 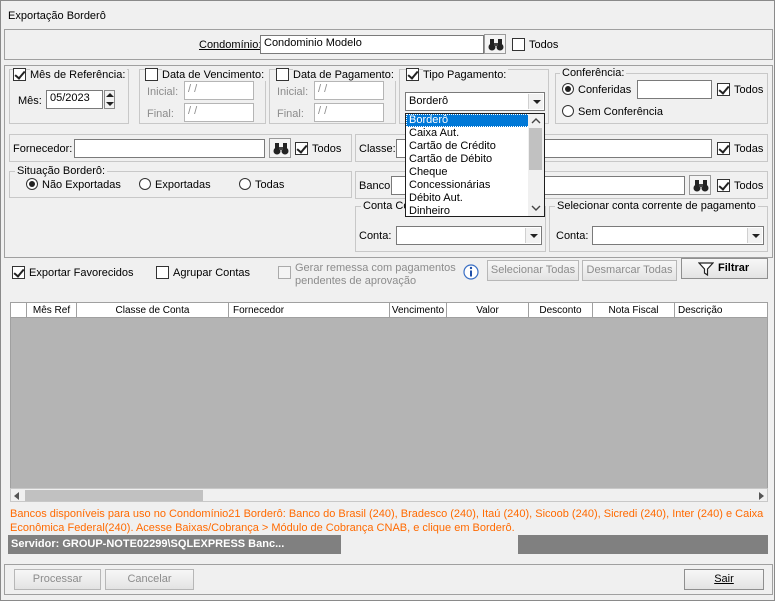 What do you see at coordinates (149, 579) in the screenshot?
I see `cancelar-button: Cancelar` at bounding box center [149, 579].